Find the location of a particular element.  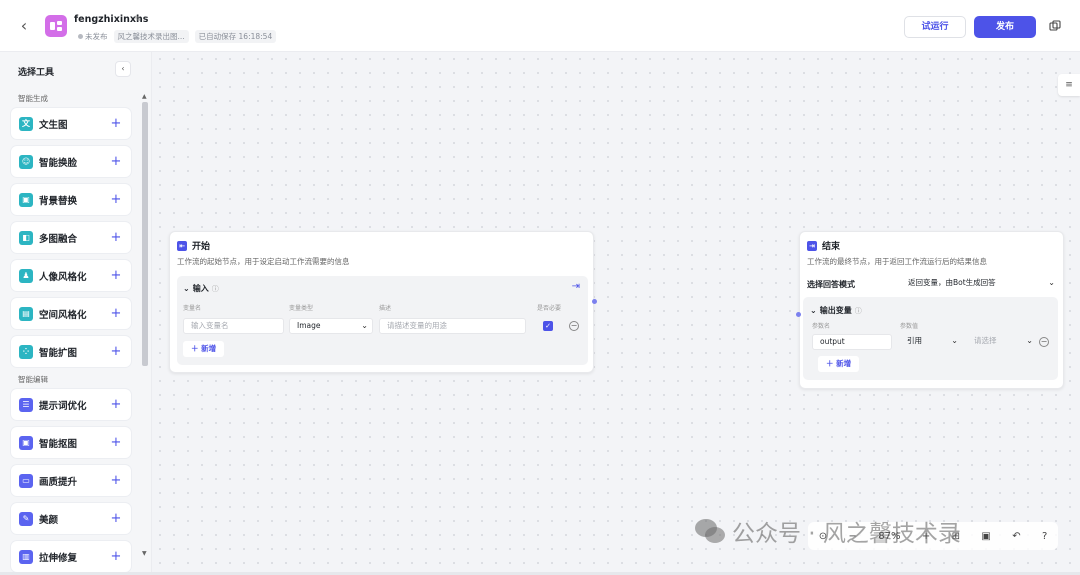

cutout-icon: ▣ is located at coordinates (26, 442).